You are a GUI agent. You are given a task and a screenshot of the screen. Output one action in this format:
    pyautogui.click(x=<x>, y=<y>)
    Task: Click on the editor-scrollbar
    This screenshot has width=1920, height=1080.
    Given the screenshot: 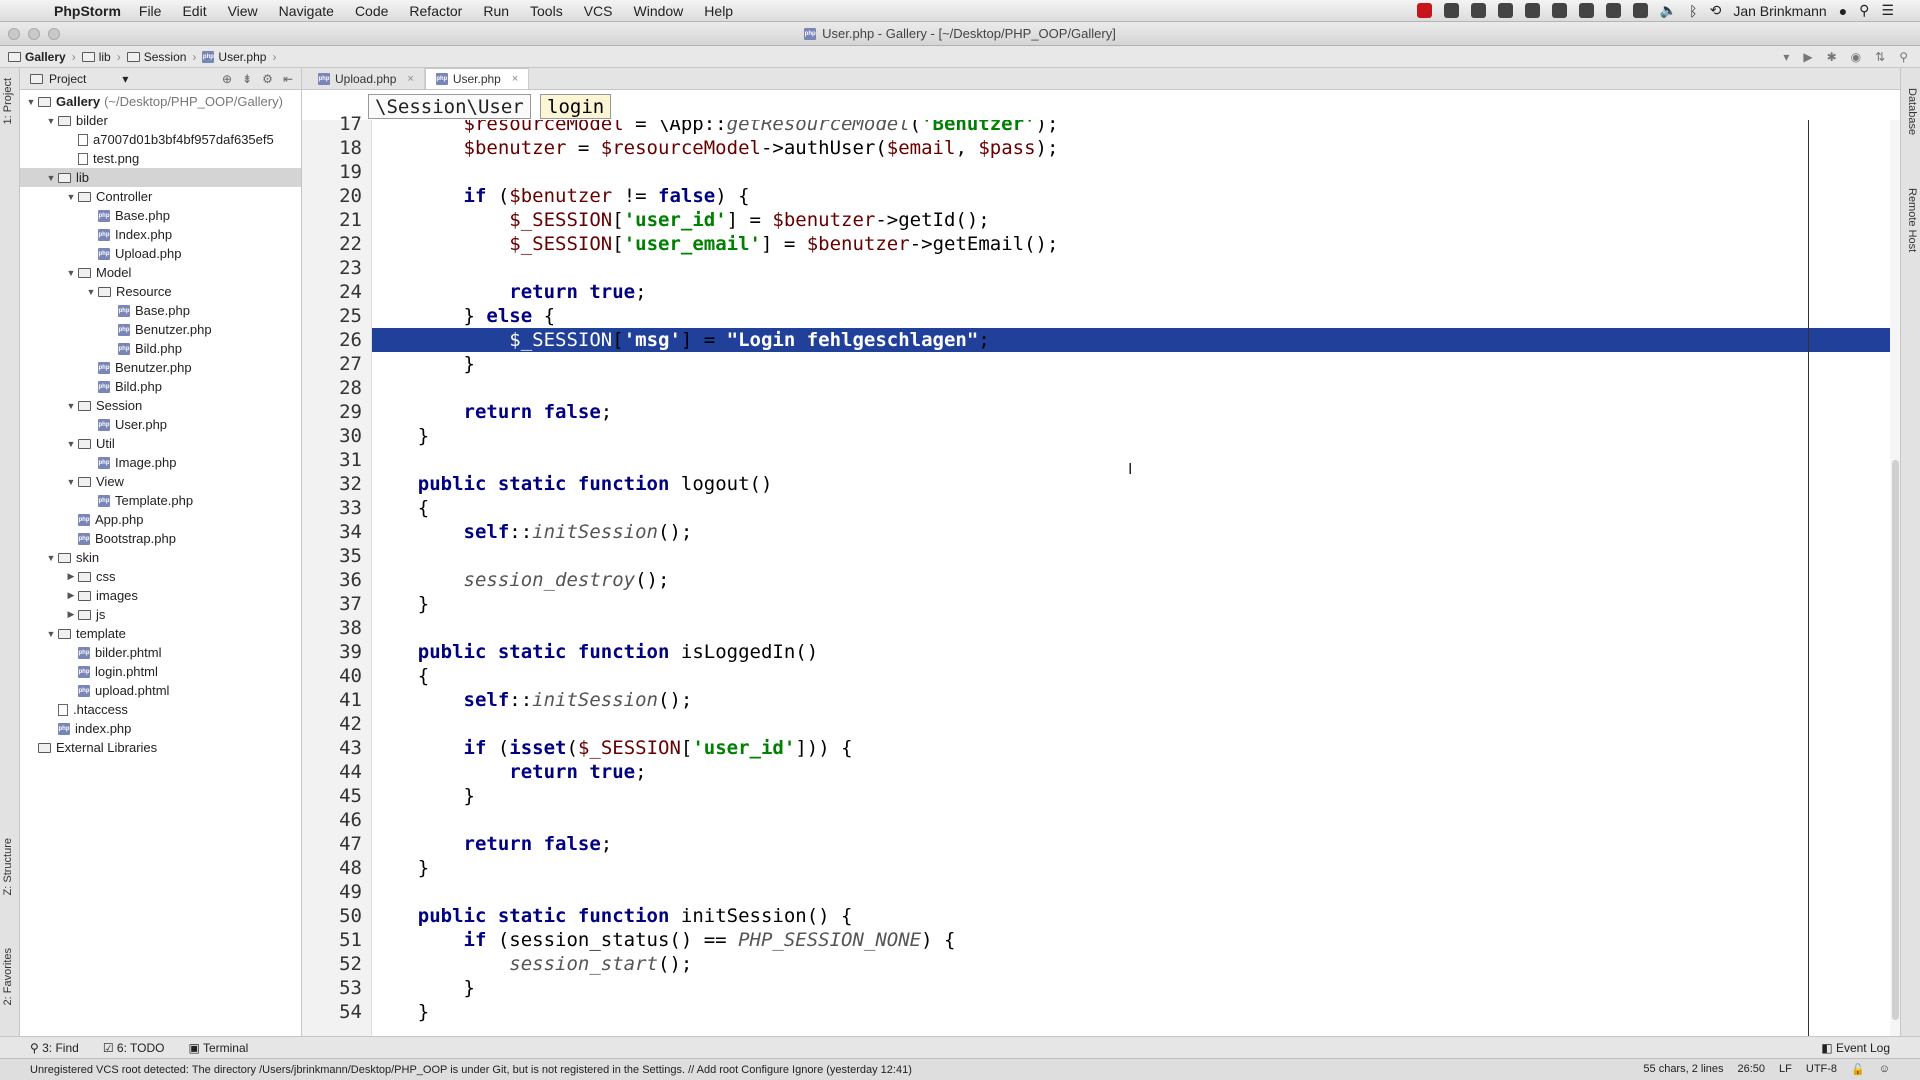 What is the action you would take?
    pyautogui.click(x=1895, y=578)
    